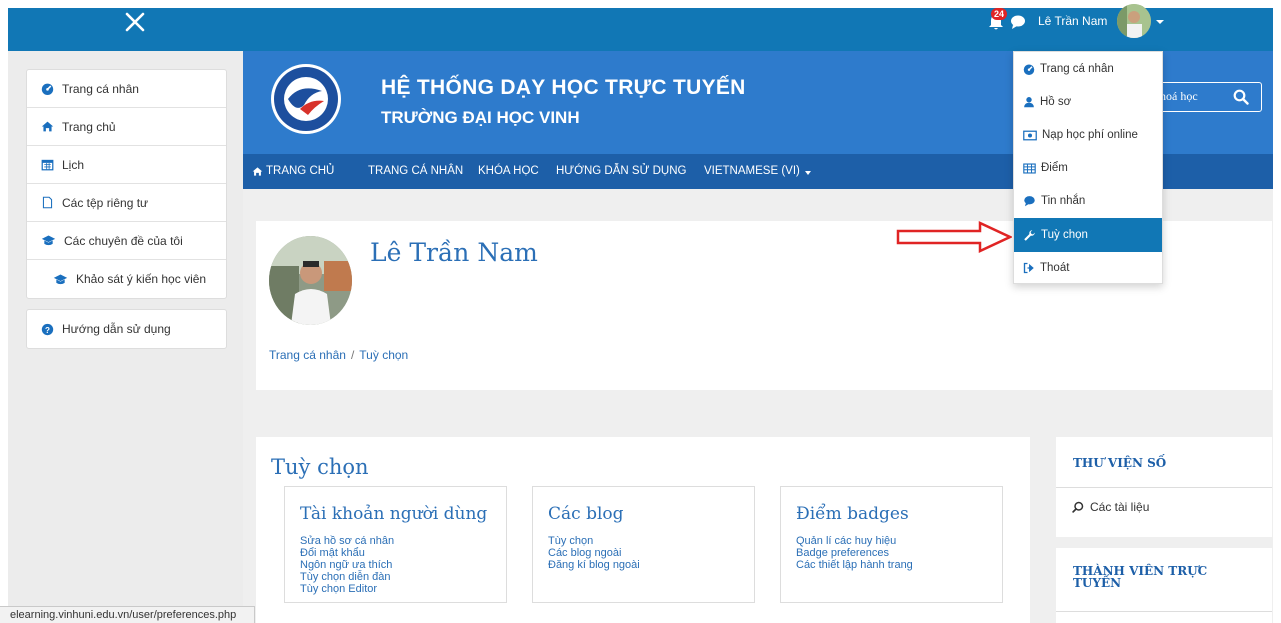 The height and width of the screenshot is (623, 1281). I want to click on sidebar-item-survey: Khảo sát ý kiến học viên, so click(126, 279).